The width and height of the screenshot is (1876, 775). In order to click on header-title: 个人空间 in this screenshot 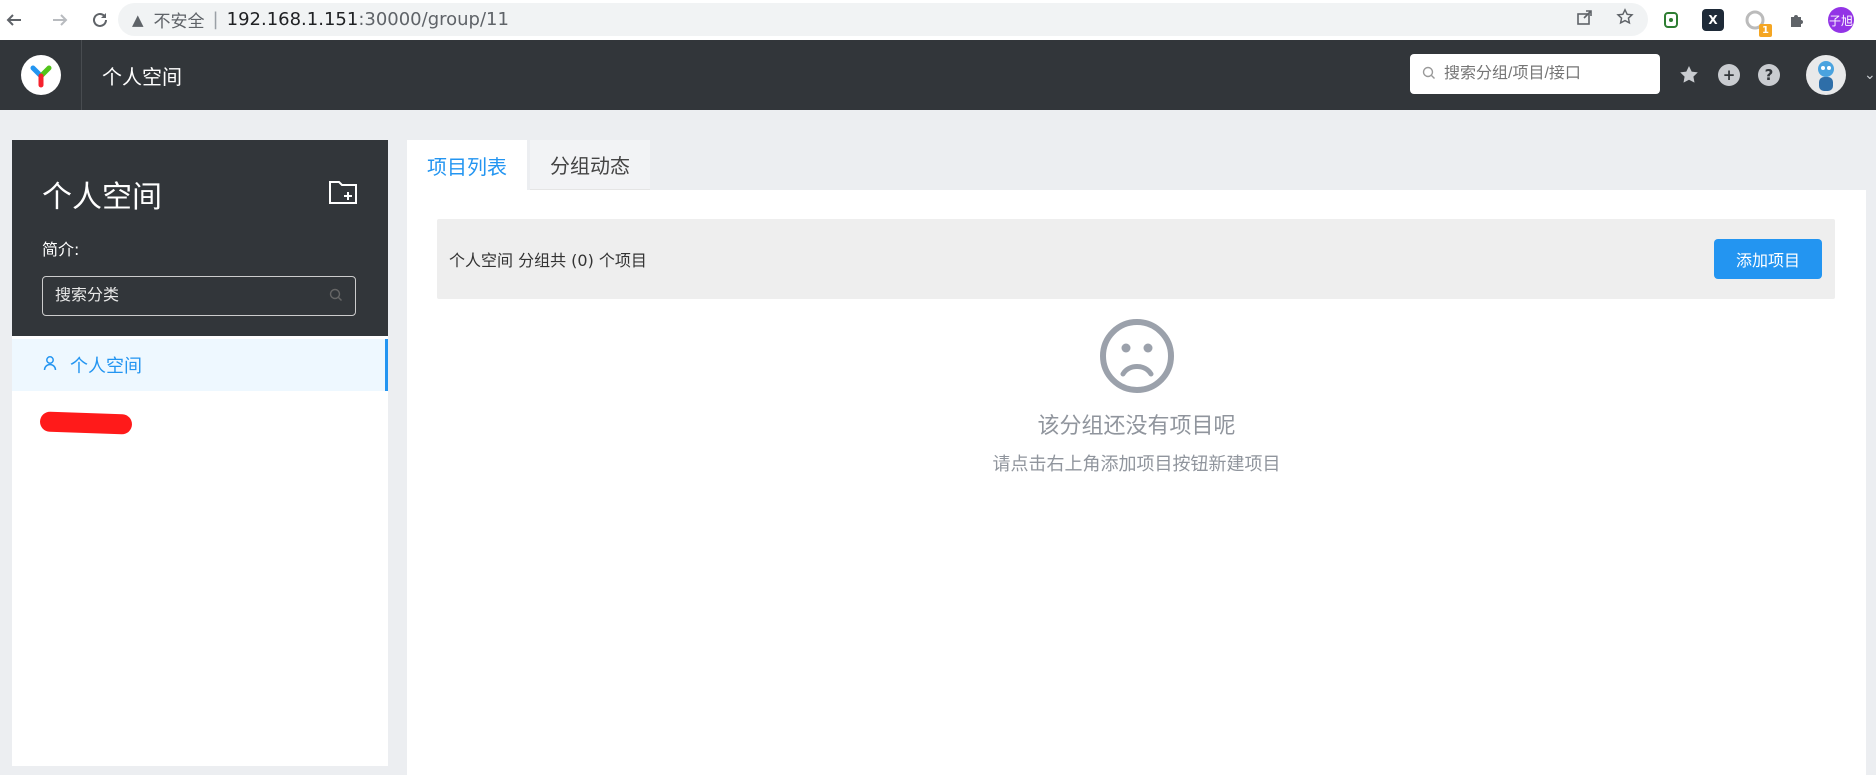, I will do `click(142, 75)`.